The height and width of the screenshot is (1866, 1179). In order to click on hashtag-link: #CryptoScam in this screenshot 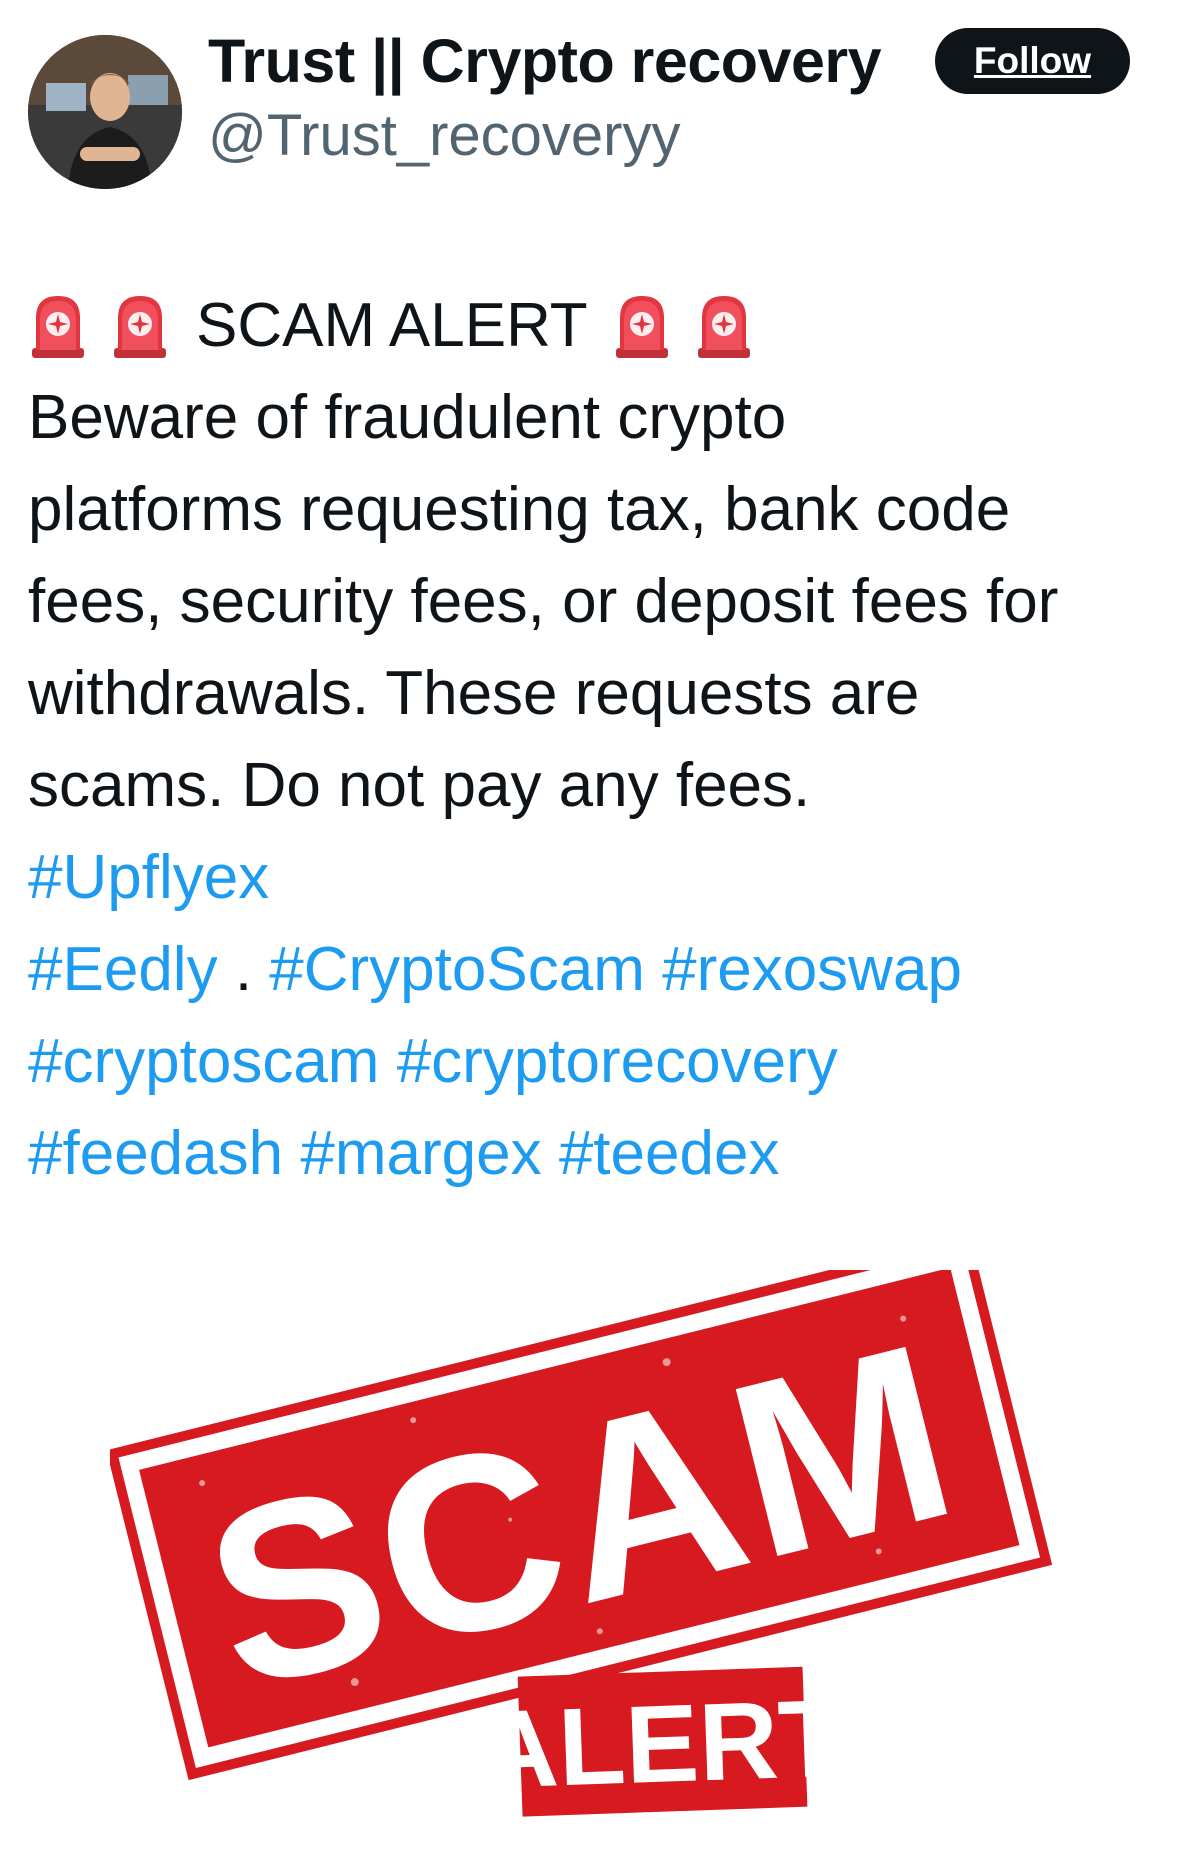, I will do `click(457, 969)`.